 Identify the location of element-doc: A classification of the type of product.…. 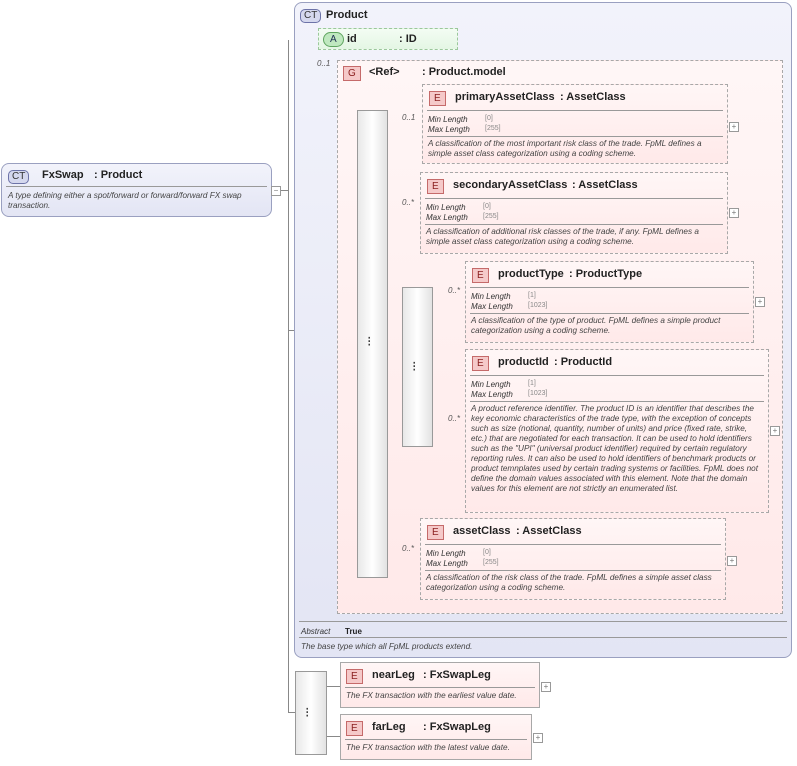
(596, 325).